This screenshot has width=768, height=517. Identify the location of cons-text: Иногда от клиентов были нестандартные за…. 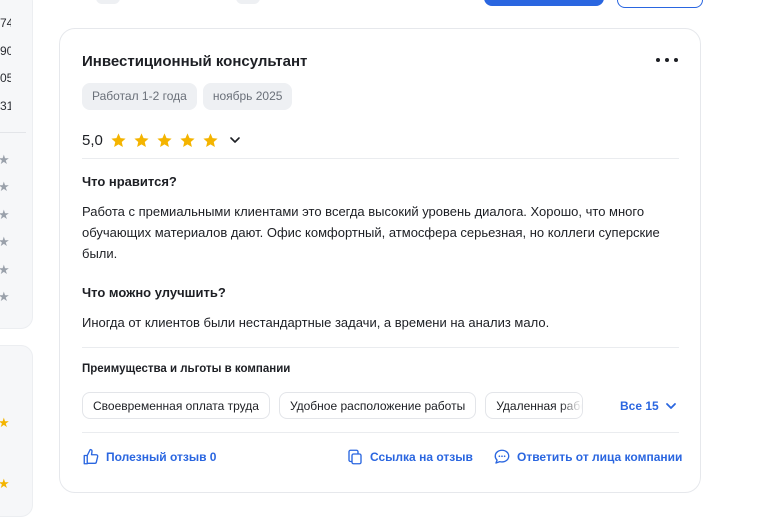
(316, 322).